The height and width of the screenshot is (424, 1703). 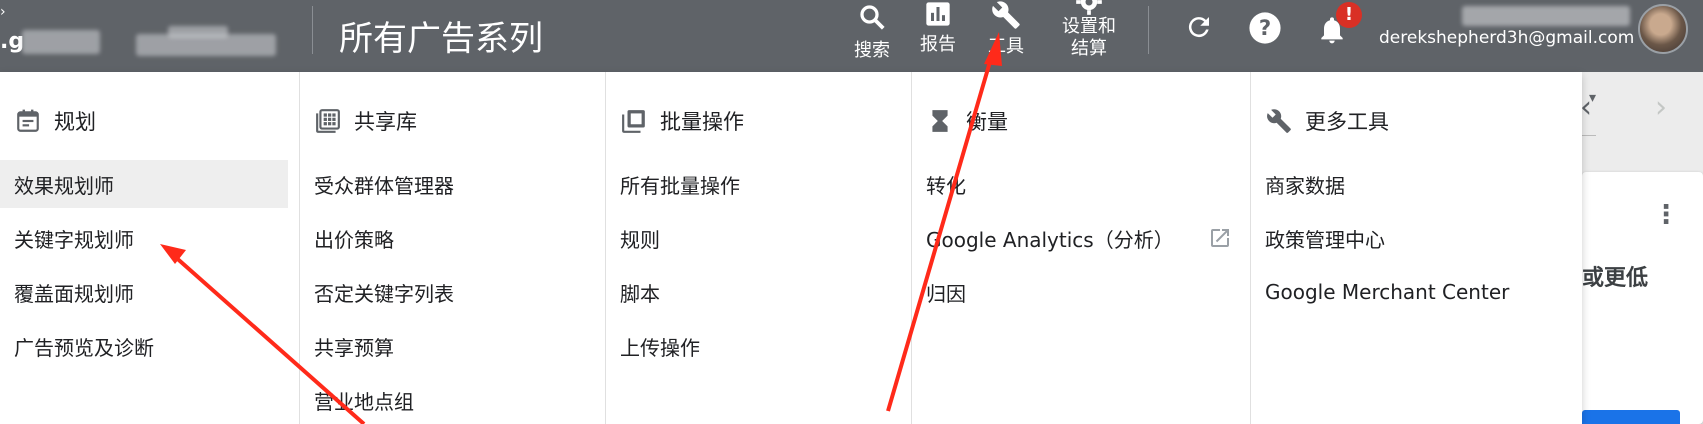 What do you see at coordinates (74, 293) in the screenshot?
I see `menu-item-label: 覆盖面规划师` at bounding box center [74, 293].